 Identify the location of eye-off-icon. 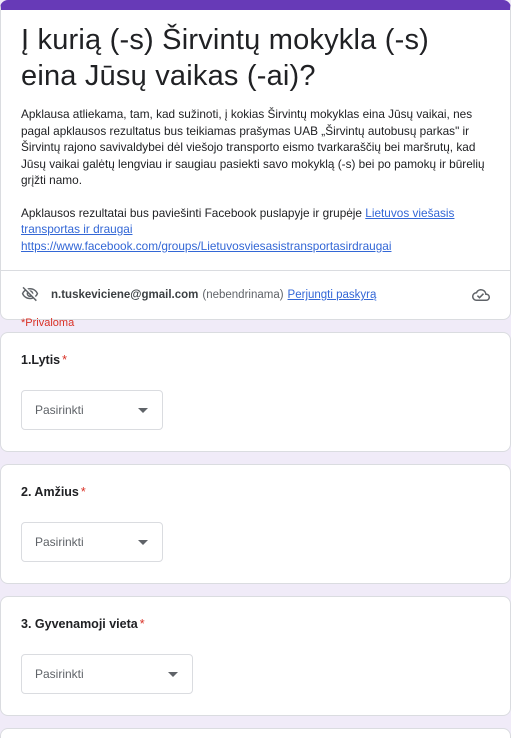
(36, 295).